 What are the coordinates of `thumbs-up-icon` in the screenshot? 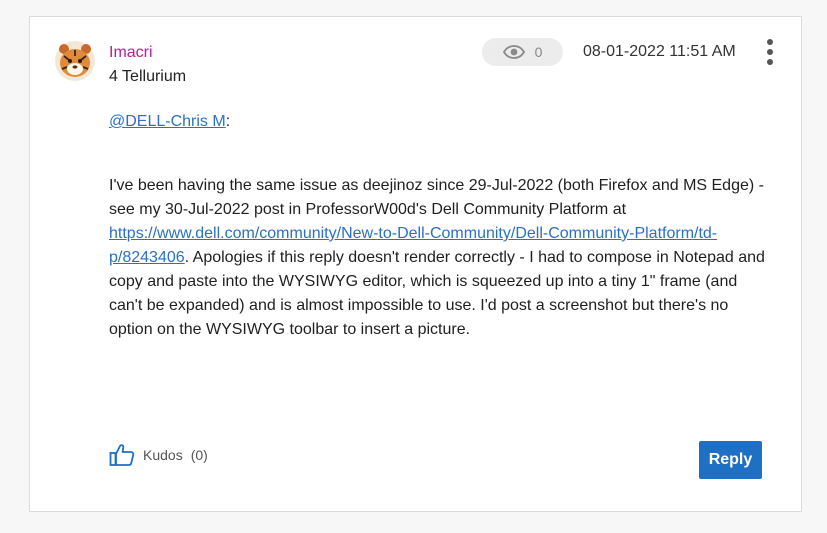 It's located at (122, 455).